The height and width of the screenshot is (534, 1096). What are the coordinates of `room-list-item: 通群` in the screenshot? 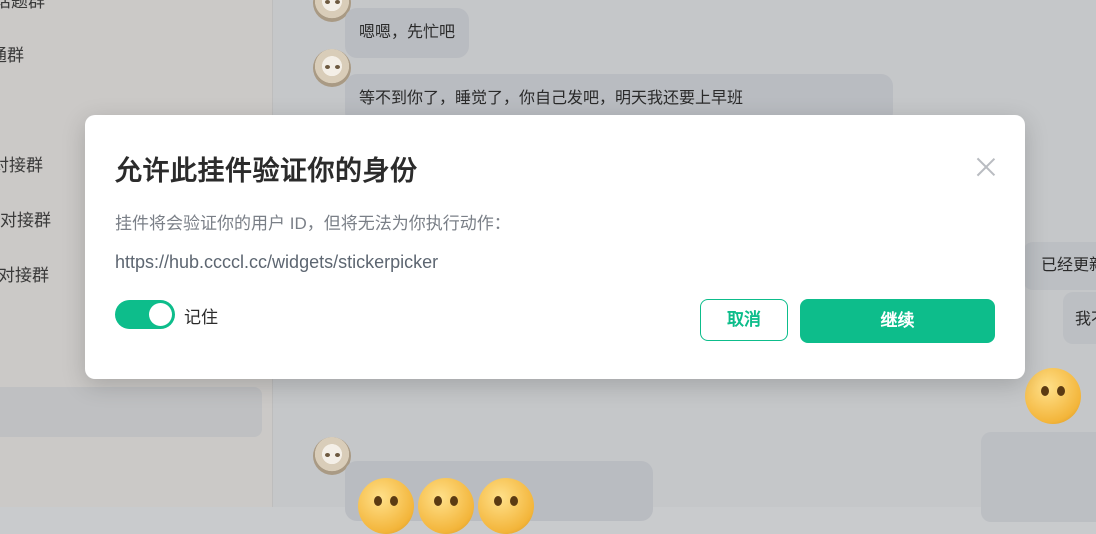 It's located at (12, 53).